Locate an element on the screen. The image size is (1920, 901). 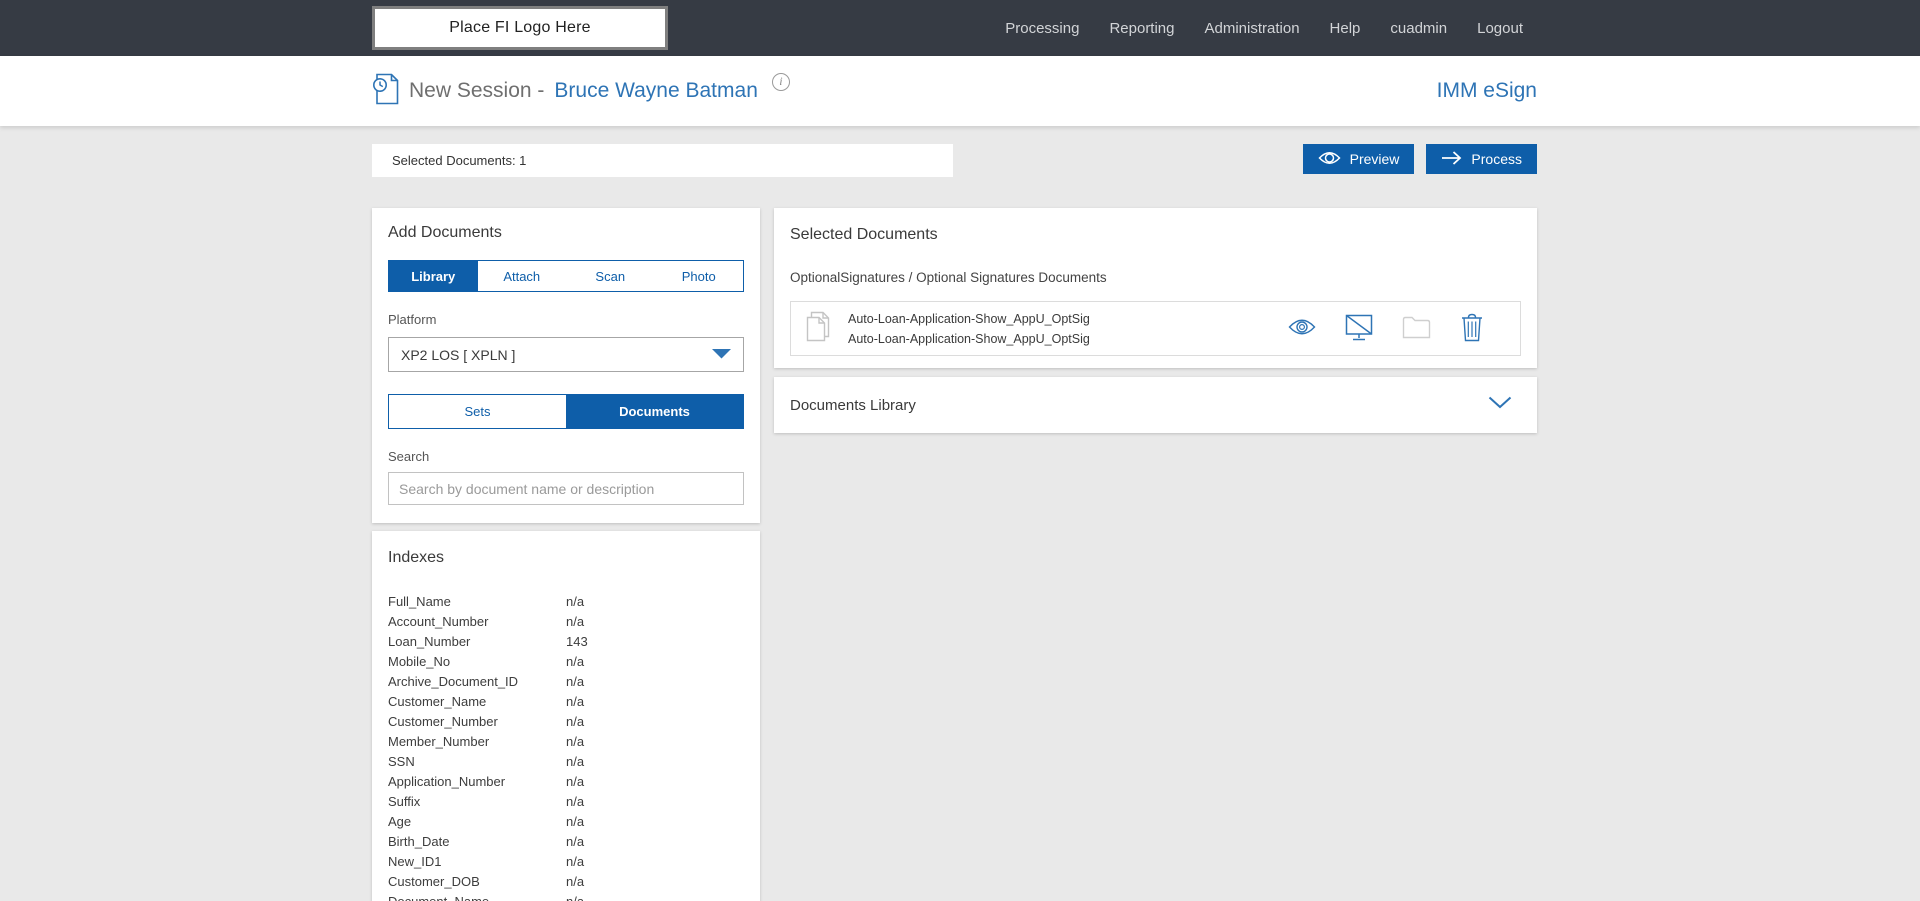
tab-attach: Attach is located at coordinates (521, 276).